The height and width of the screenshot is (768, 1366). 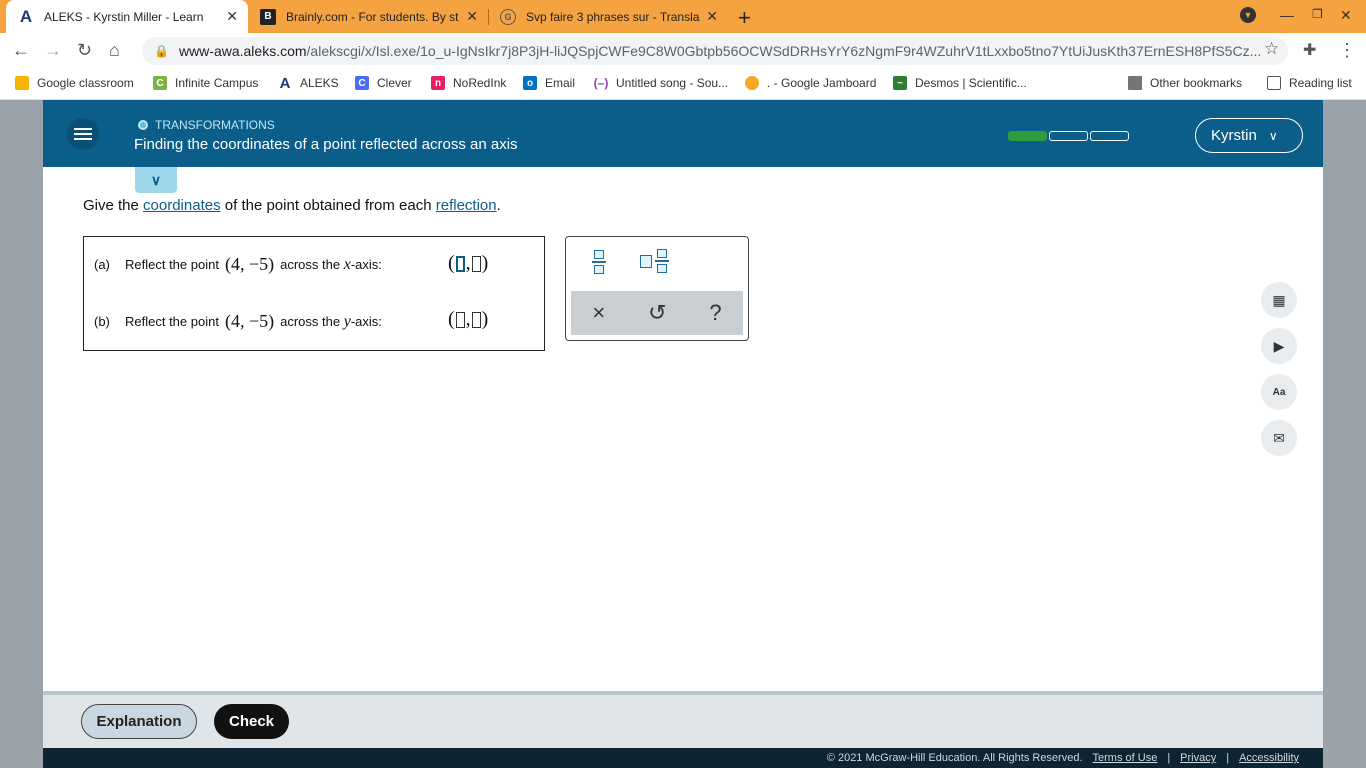 What do you see at coordinates (1234, 135) in the screenshot?
I see `user-name: Kyrstin` at bounding box center [1234, 135].